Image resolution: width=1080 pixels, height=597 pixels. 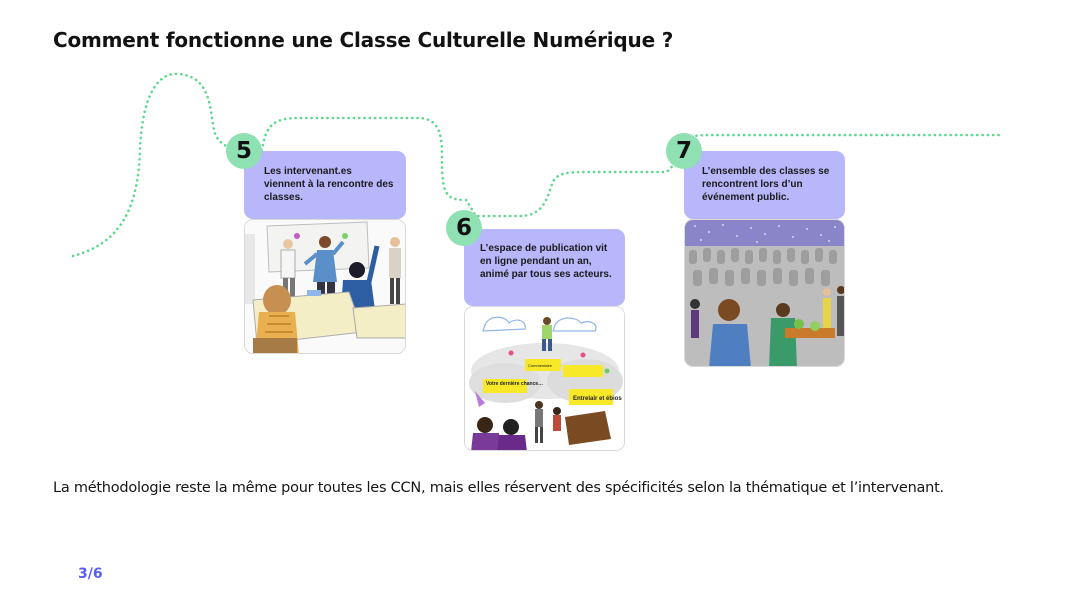 What do you see at coordinates (244, 151) in the screenshot?
I see `step-5-badge: 5` at bounding box center [244, 151].